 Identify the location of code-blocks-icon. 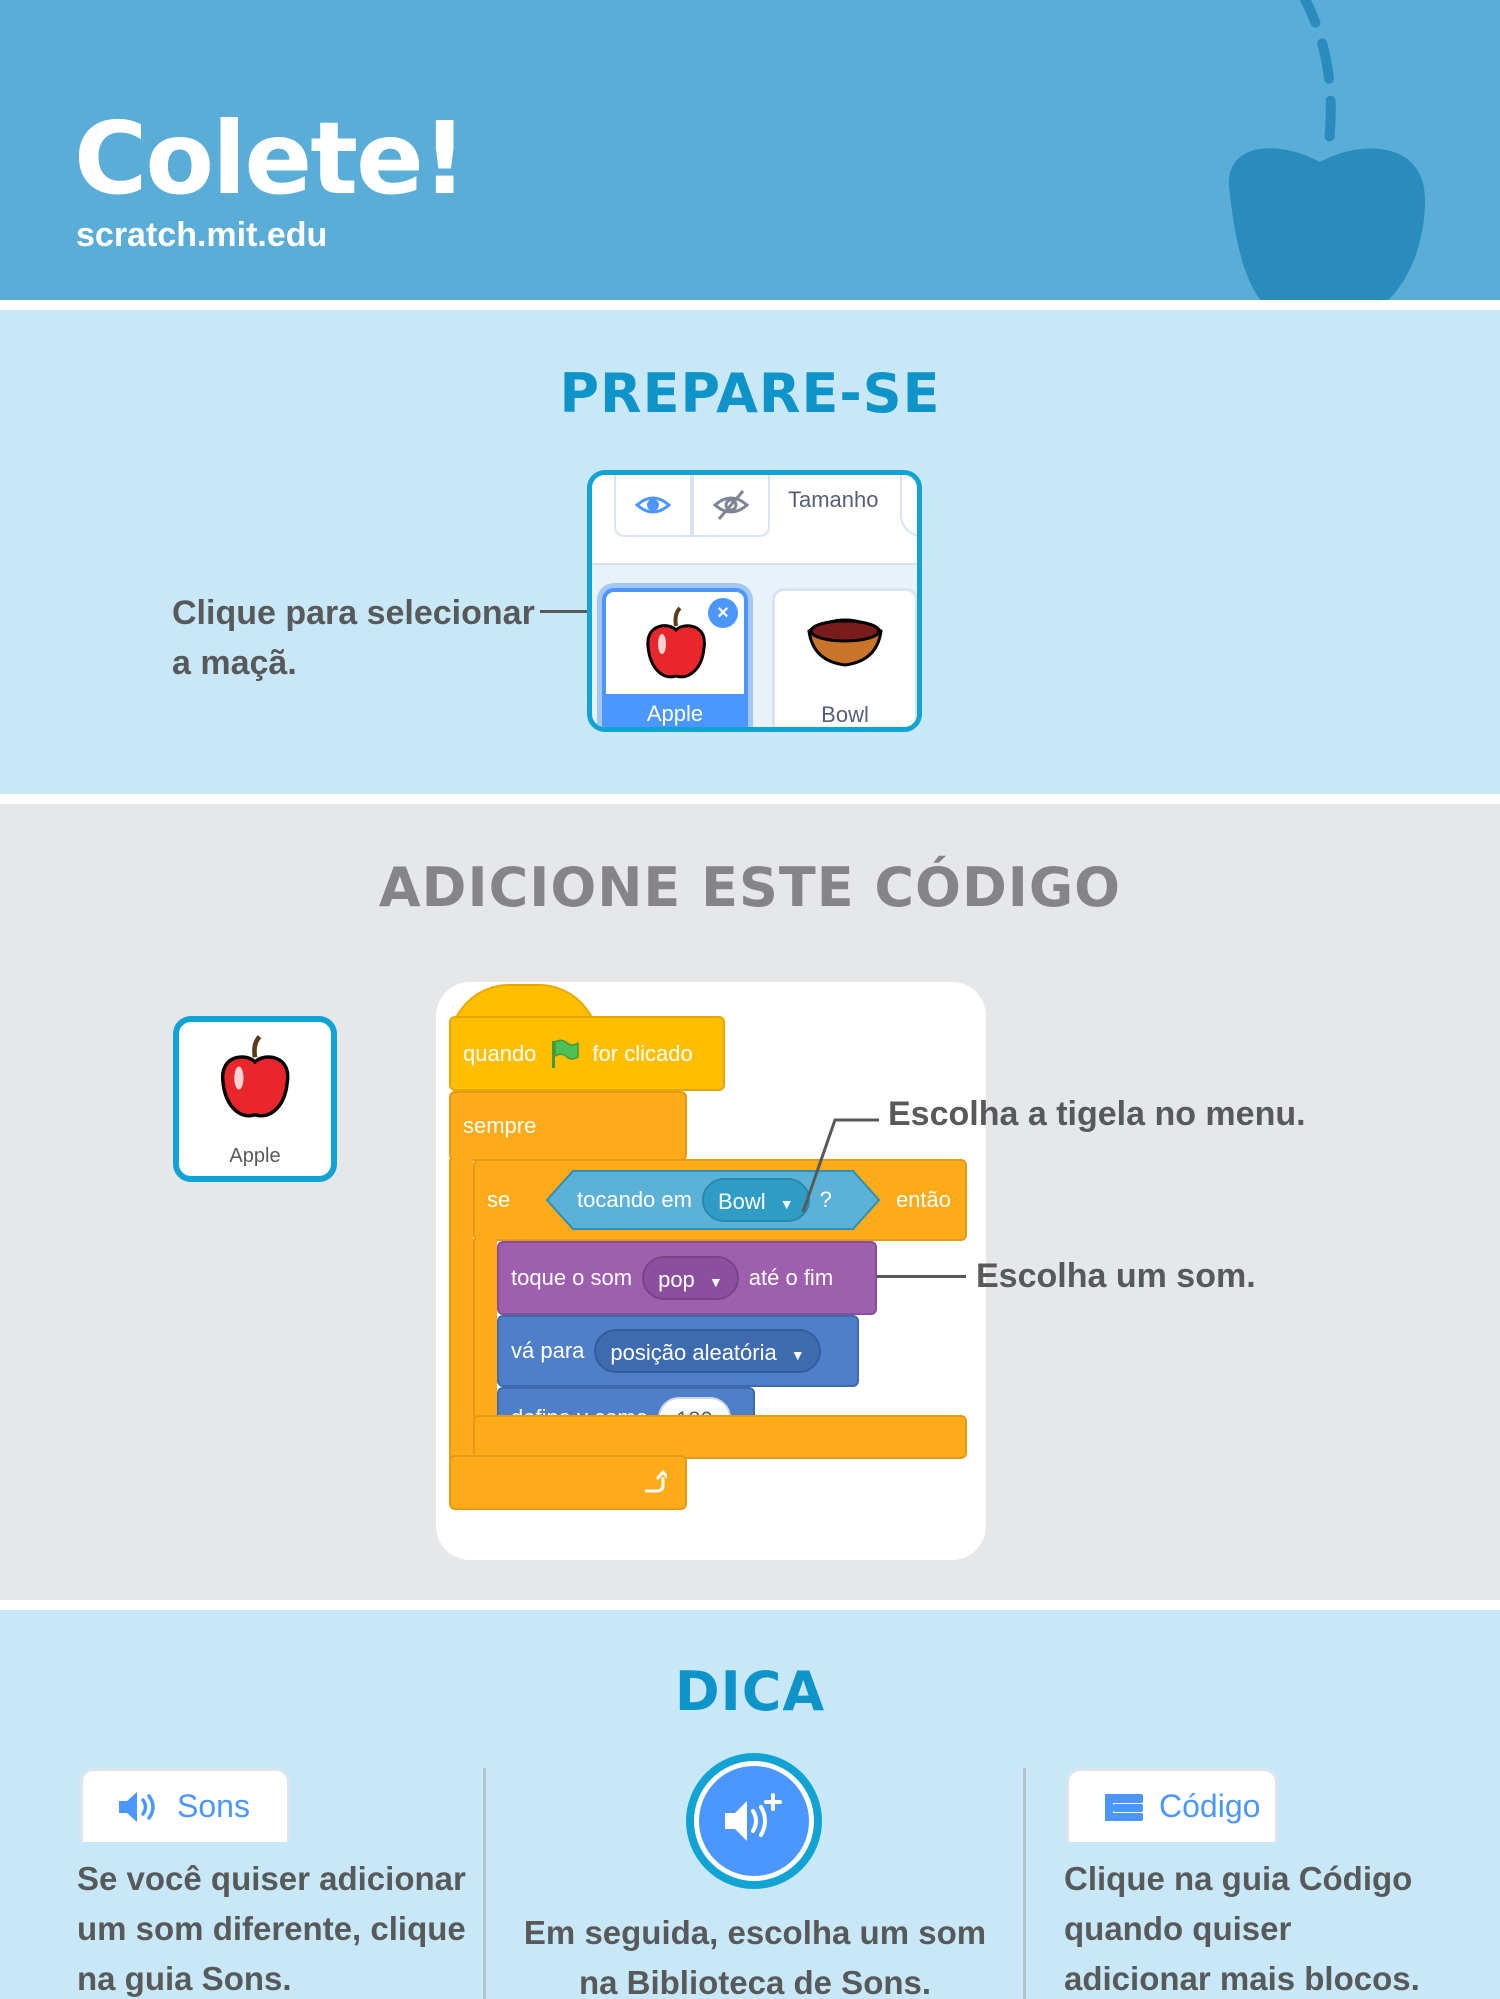
(1124, 1807).